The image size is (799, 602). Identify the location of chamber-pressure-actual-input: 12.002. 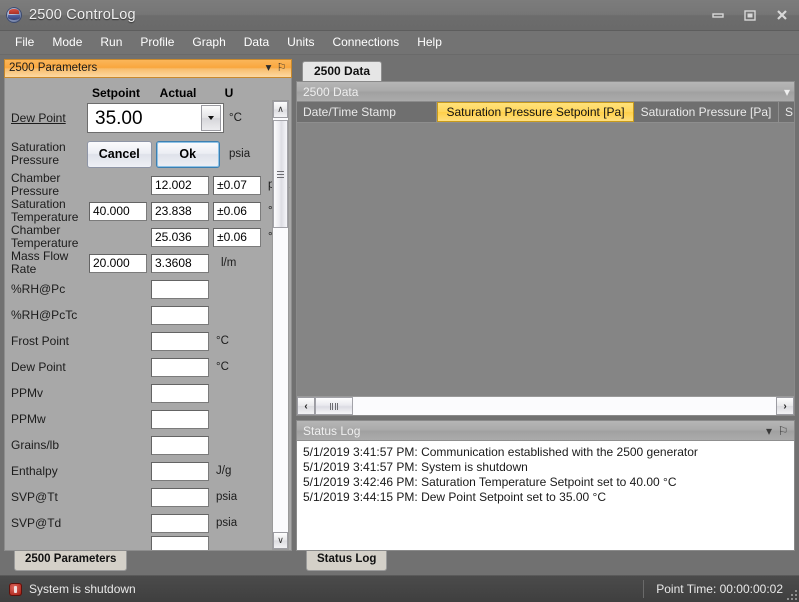
(180, 185).